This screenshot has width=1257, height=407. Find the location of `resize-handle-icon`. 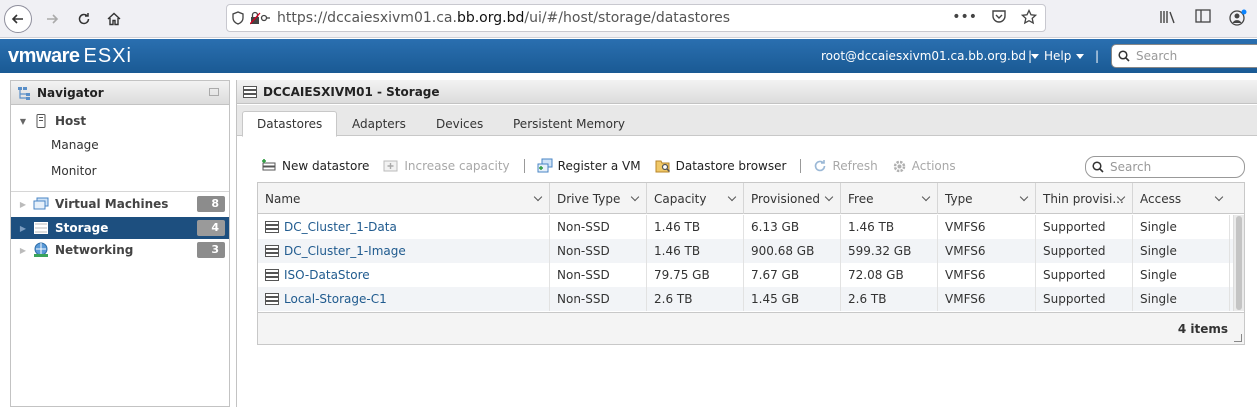

resize-handle-icon is located at coordinates (1238, 338).